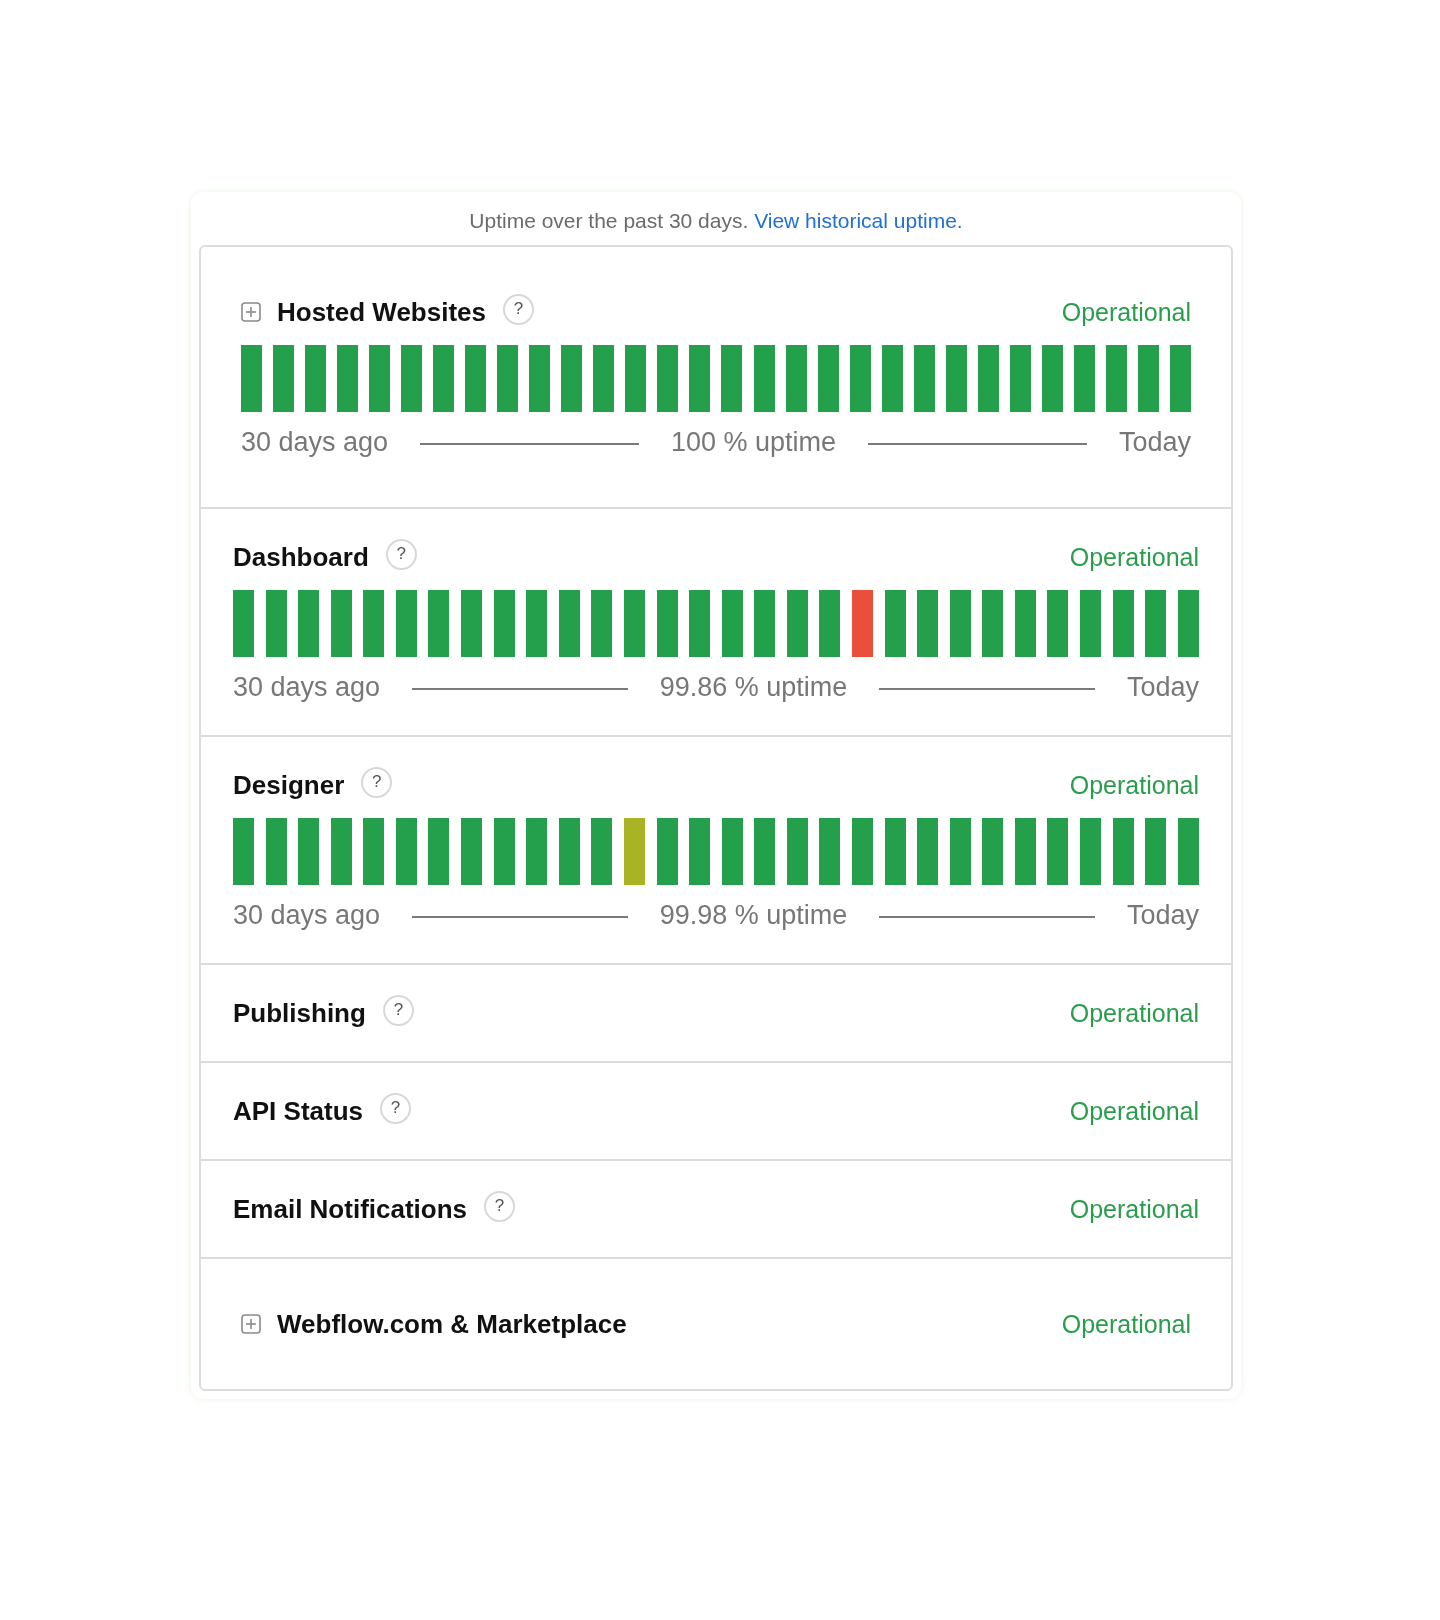  I want to click on historical-uptime-link: View historical uptime., so click(858, 220).